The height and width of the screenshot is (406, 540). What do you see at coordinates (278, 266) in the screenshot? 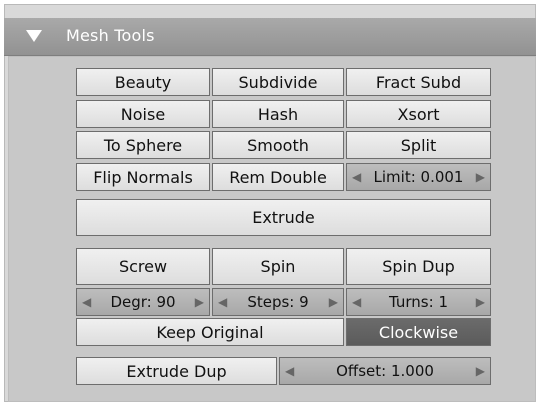
I see `spin-button: Spin` at bounding box center [278, 266].